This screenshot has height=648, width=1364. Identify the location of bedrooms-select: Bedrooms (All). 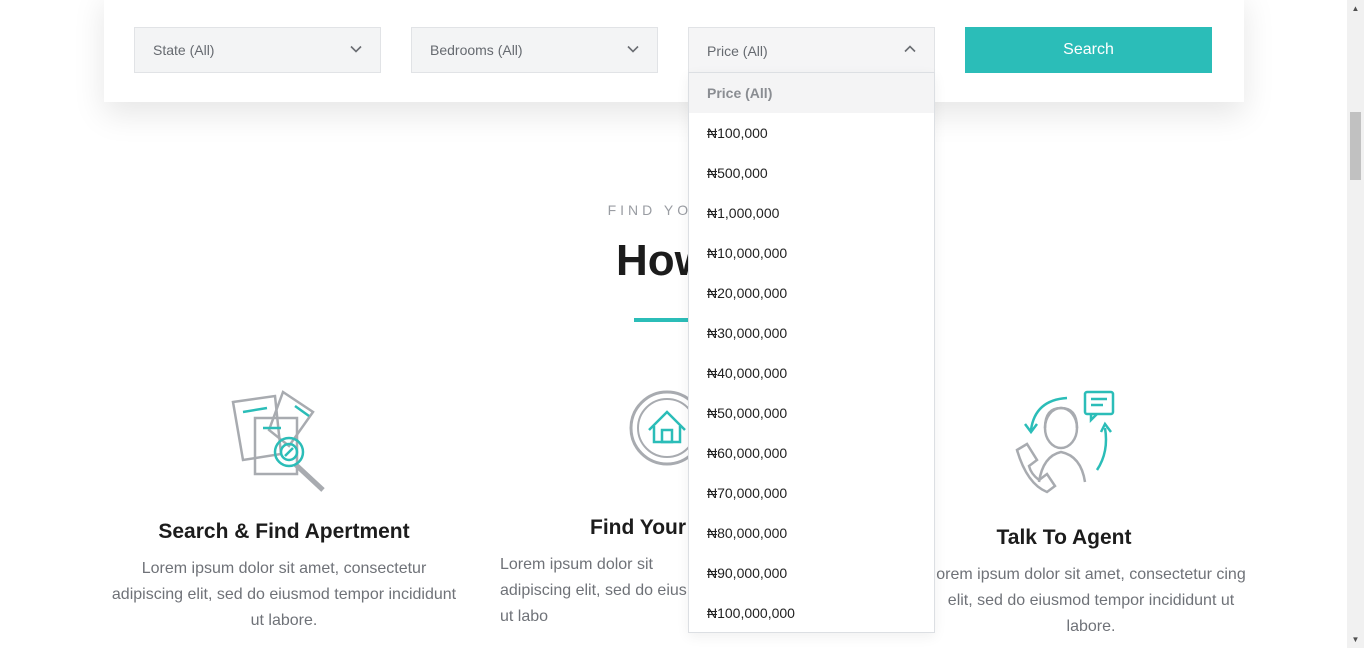
(534, 50).